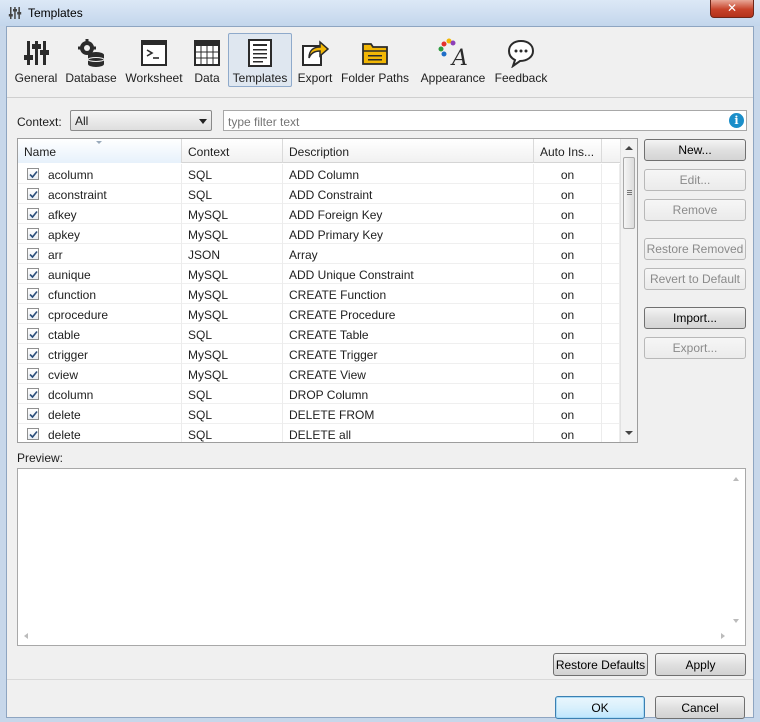 This screenshot has height=722, width=760. I want to click on context-select: All, so click(141, 120).